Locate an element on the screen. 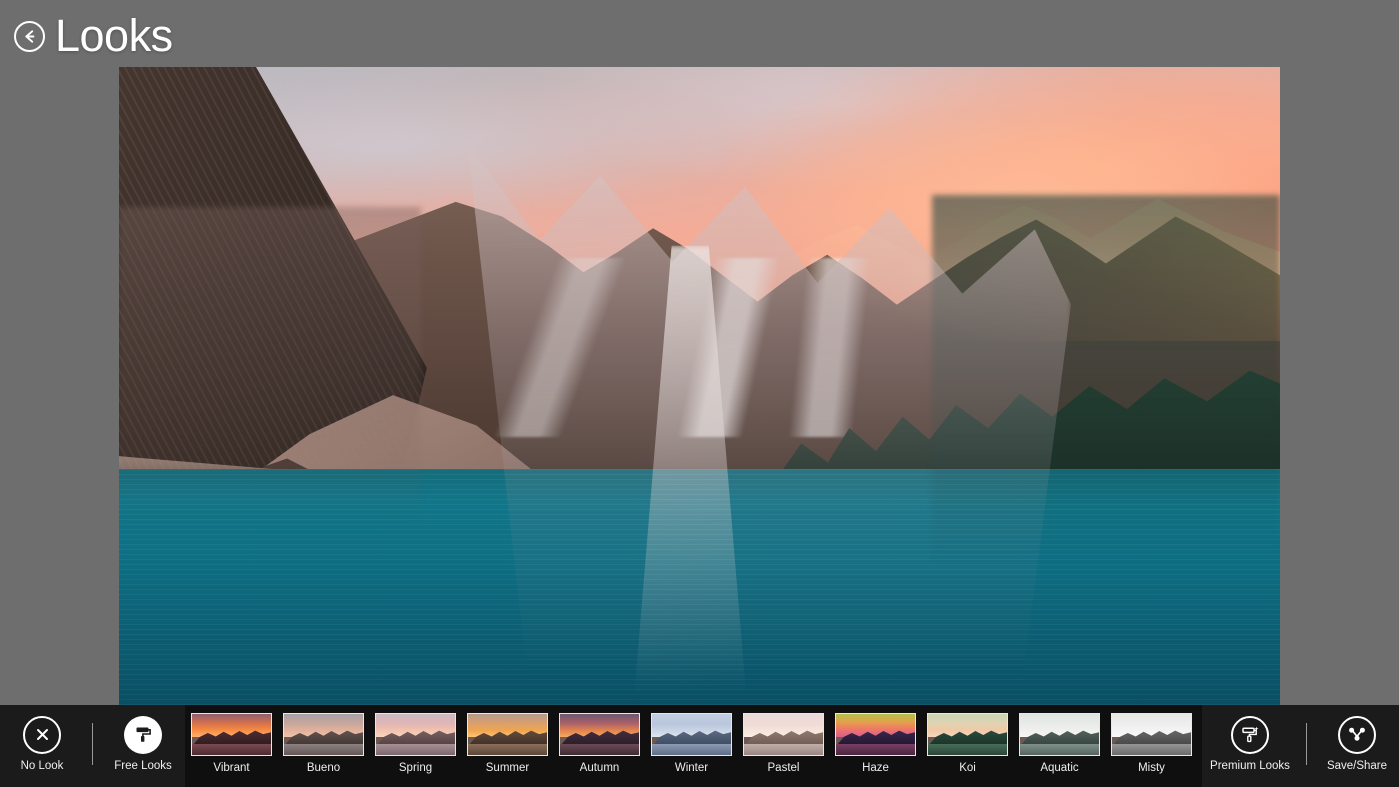 The height and width of the screenshot is (787, 1399). save-share-button: Save/Share is located at coordinates (1357, 746).